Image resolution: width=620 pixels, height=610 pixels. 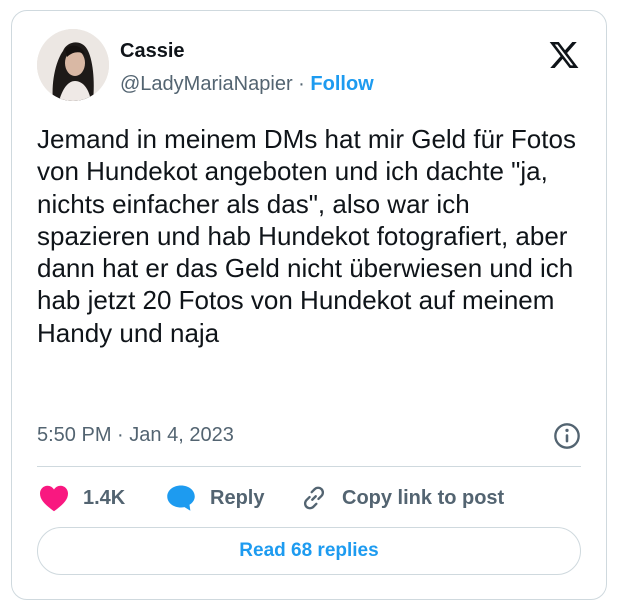 What do you see at coordinates (564, 55) in the screenshot?
I see `x-logo-icon` at bounding box center [564, 55].